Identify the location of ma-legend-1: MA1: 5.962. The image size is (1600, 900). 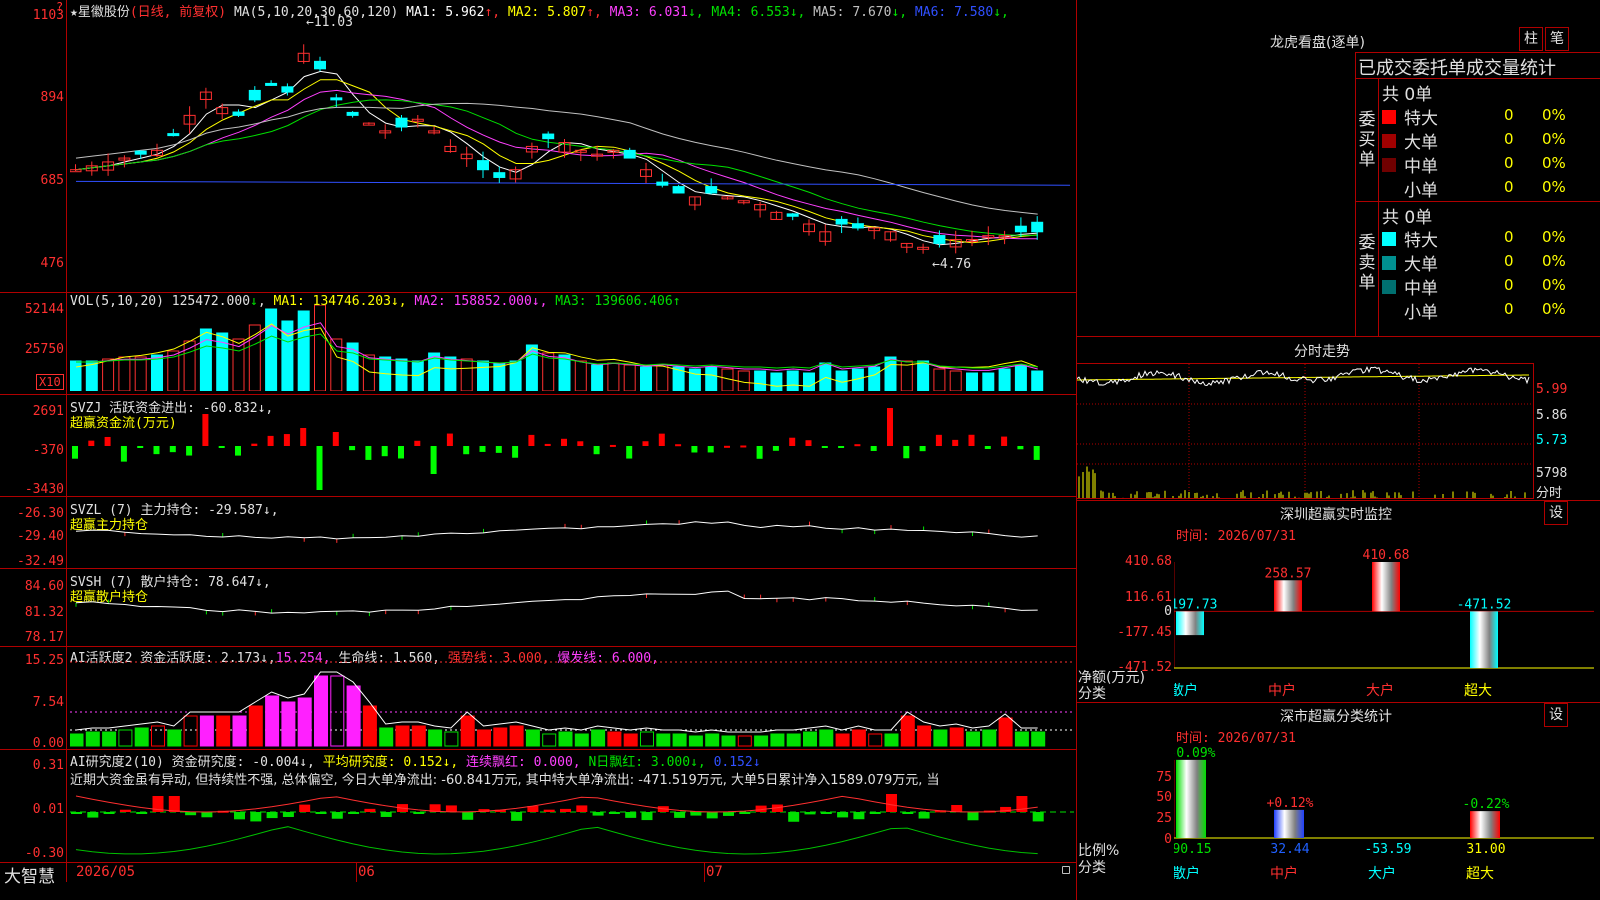
(445, 12).